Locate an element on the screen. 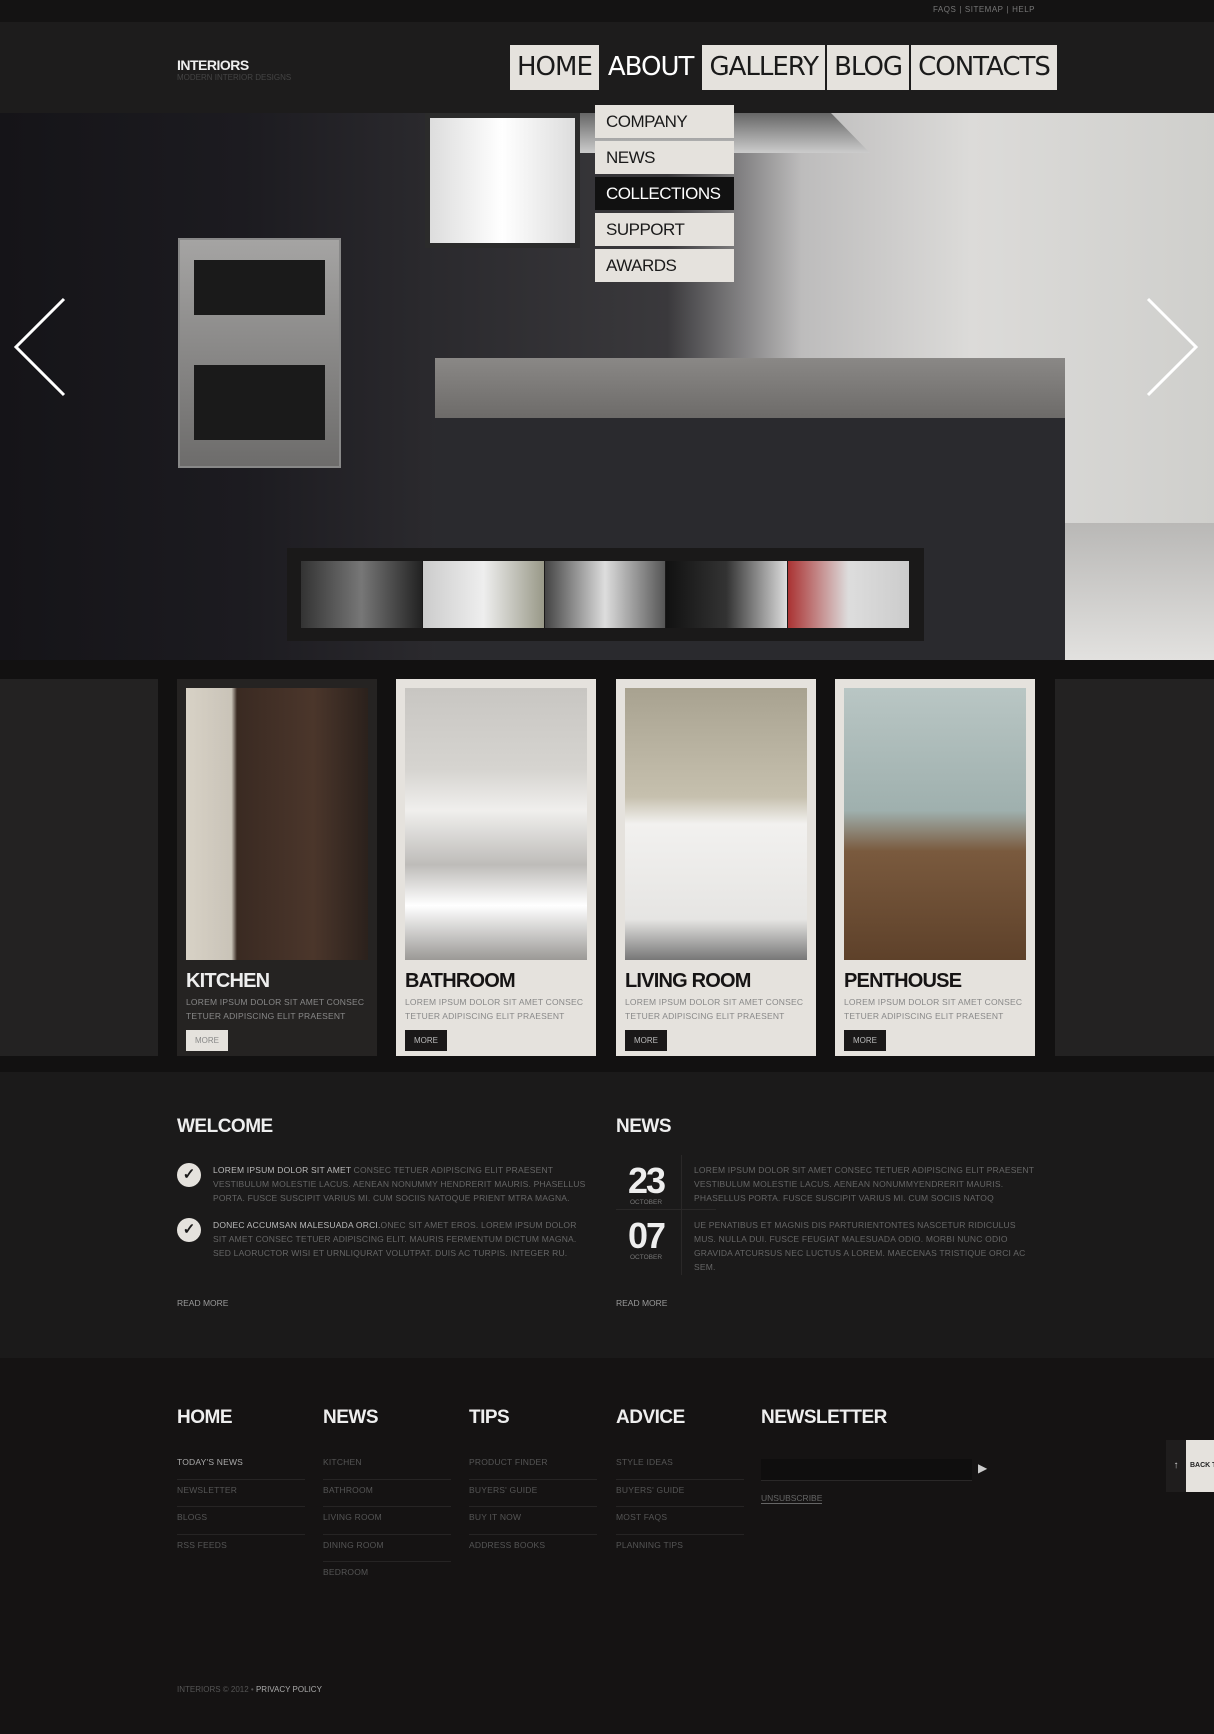 This screenshot has width=1214, height=1734. card-title: BATHROOM is located at coordinates (460, 981).